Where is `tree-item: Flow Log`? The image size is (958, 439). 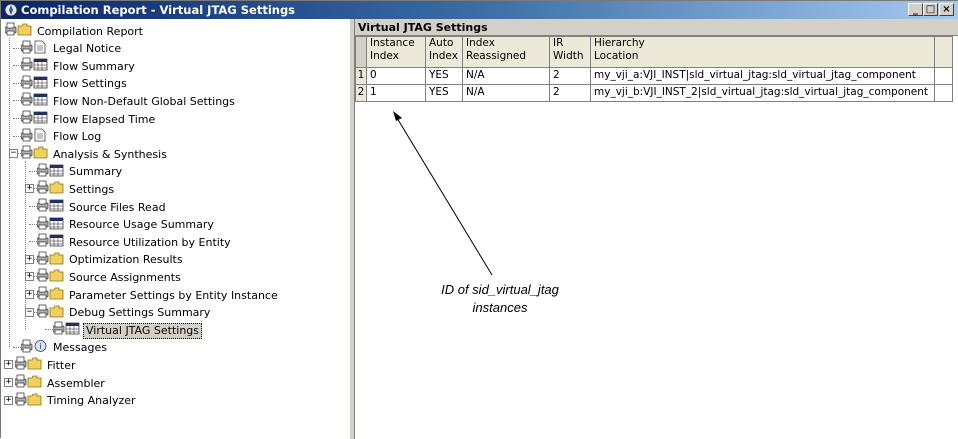 tree-item: Flow Log is located at coordinates (61, 137).